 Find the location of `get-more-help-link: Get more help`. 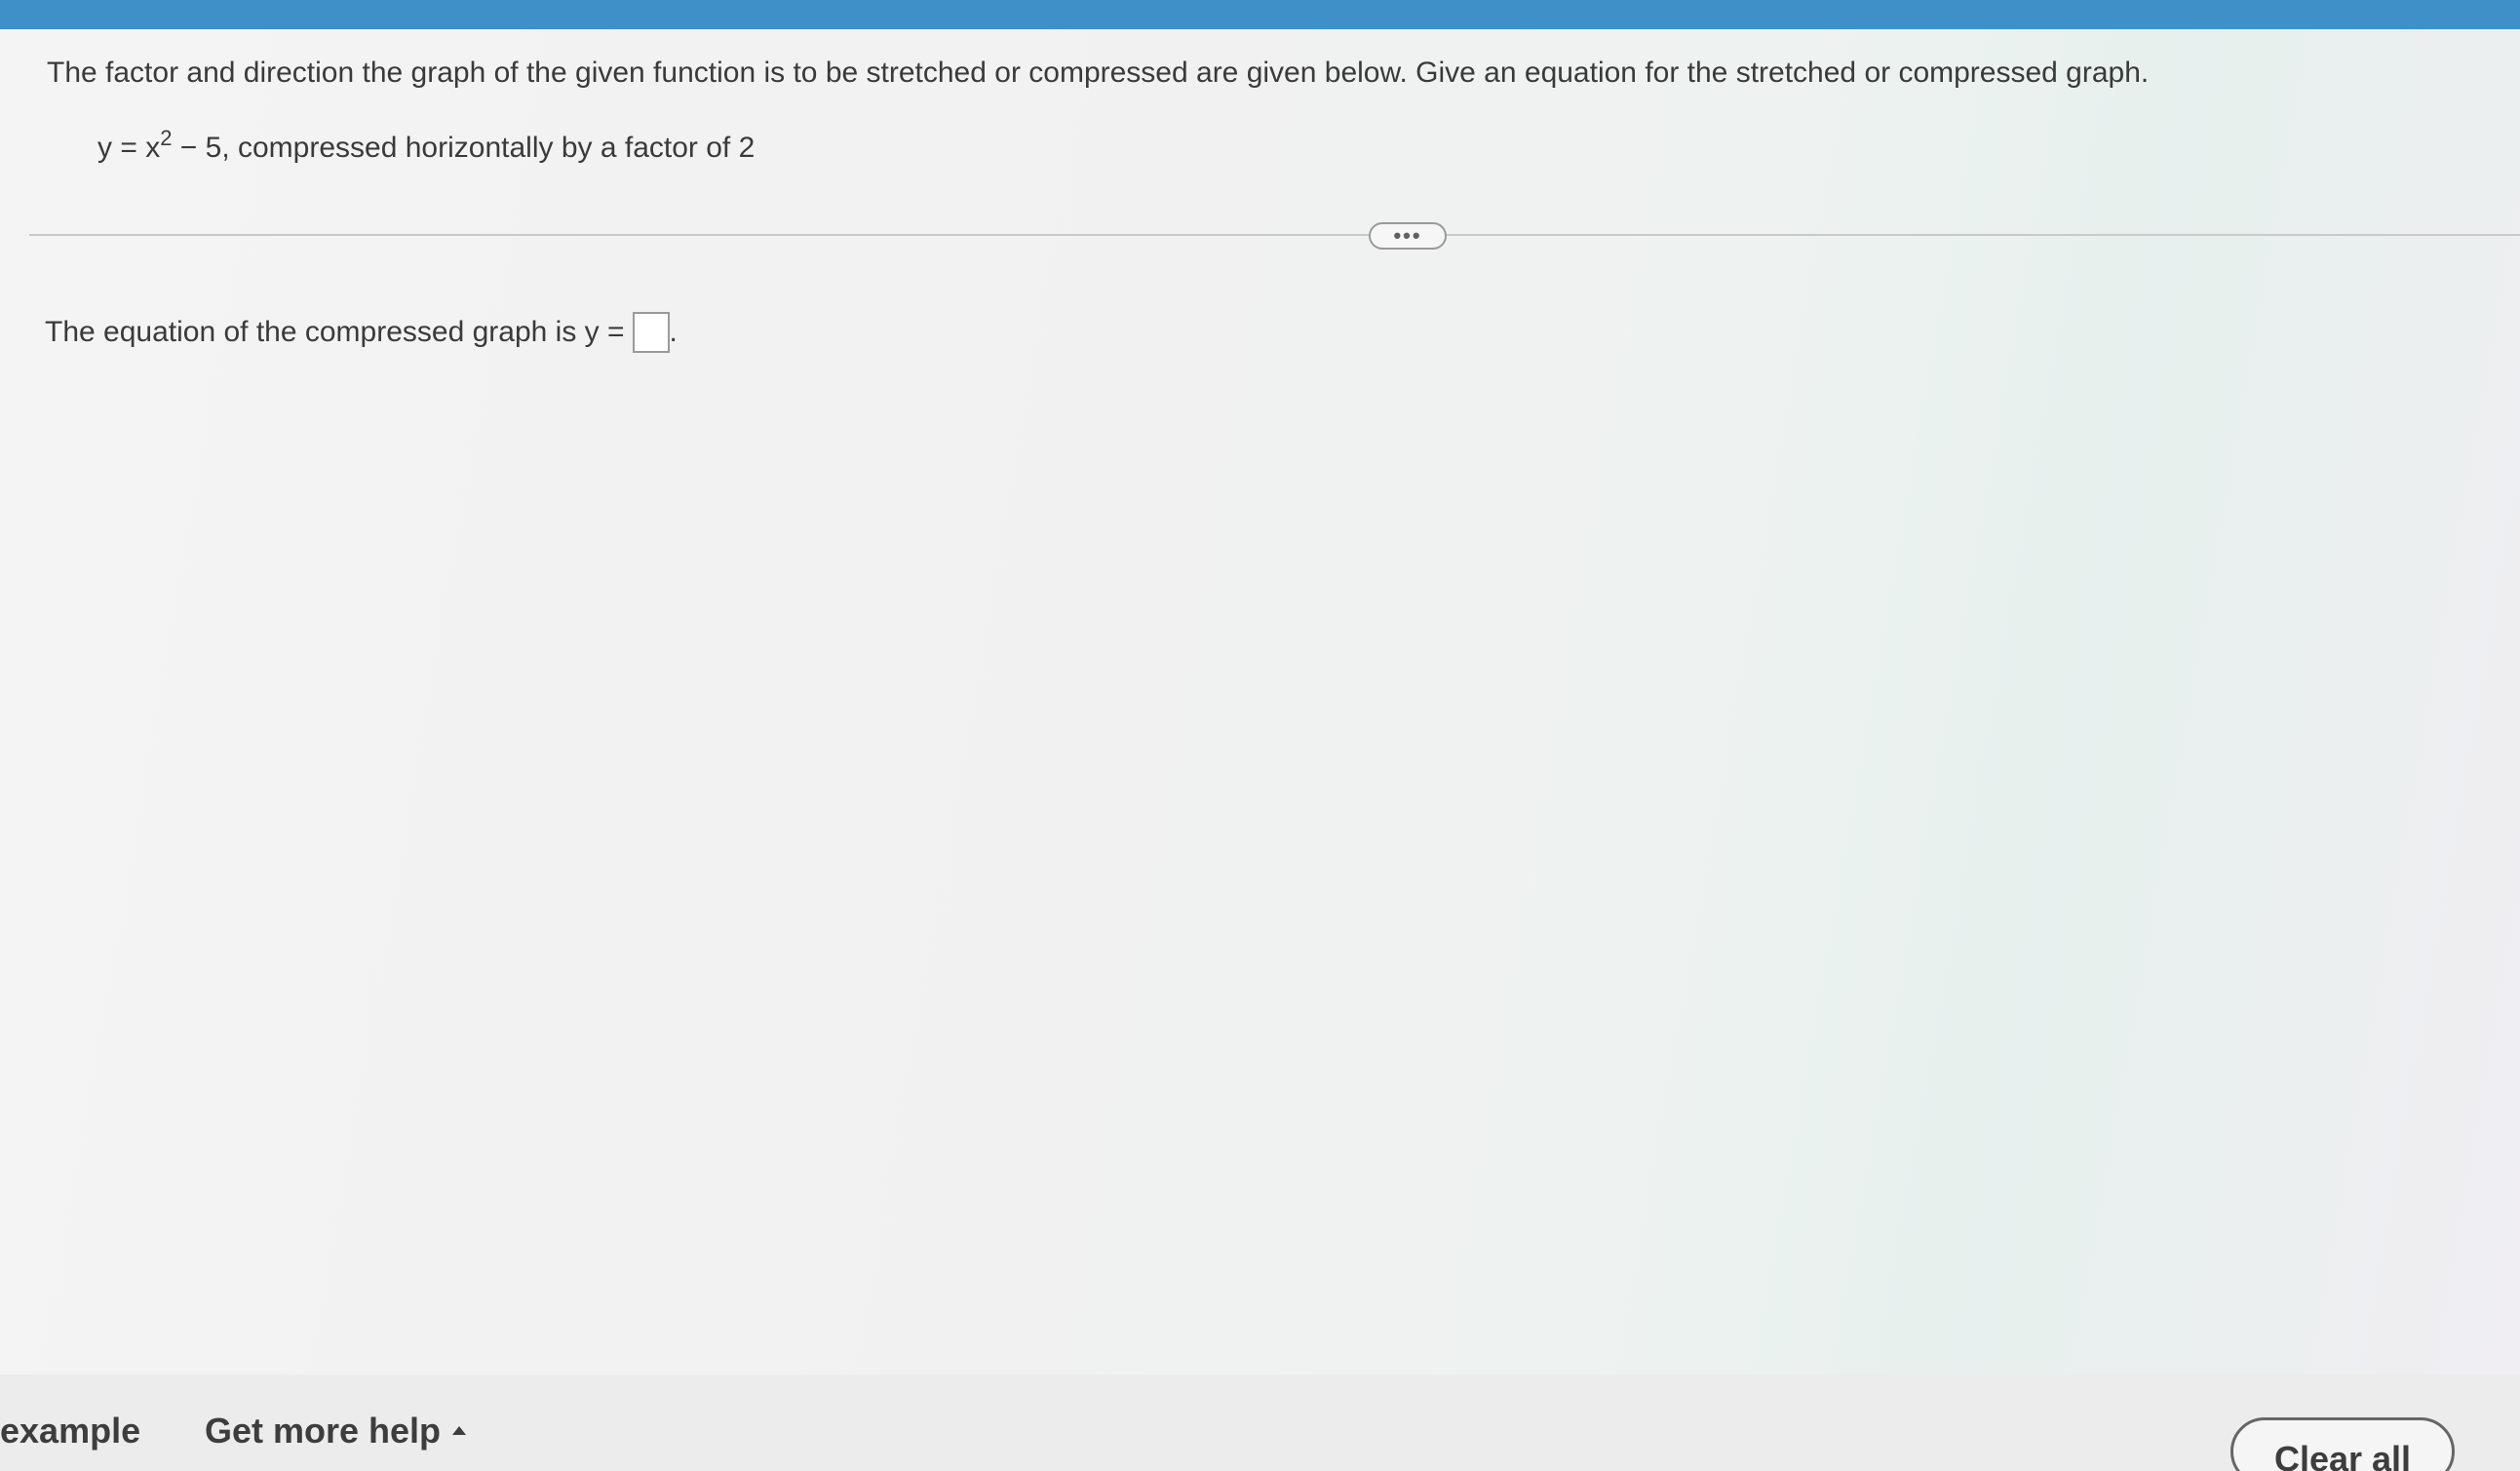

get-more-help-link: Get more help is located at coordinates (336, 1431).